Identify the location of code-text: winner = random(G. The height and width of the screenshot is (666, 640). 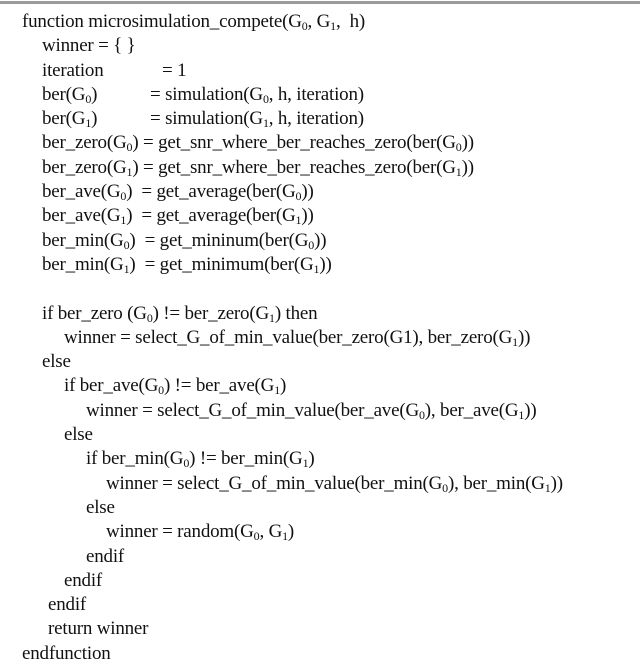
(180, 532).